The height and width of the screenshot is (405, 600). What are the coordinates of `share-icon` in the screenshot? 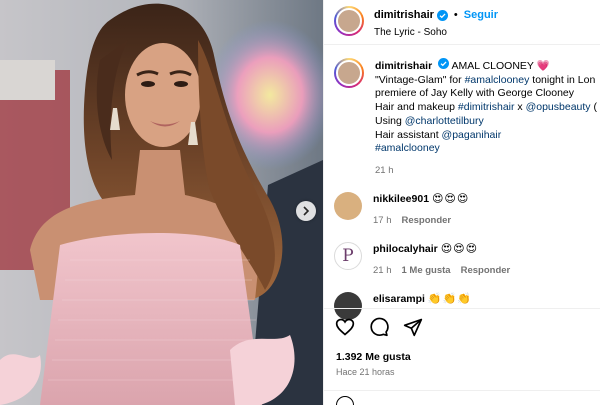 It's located at (413, 327).